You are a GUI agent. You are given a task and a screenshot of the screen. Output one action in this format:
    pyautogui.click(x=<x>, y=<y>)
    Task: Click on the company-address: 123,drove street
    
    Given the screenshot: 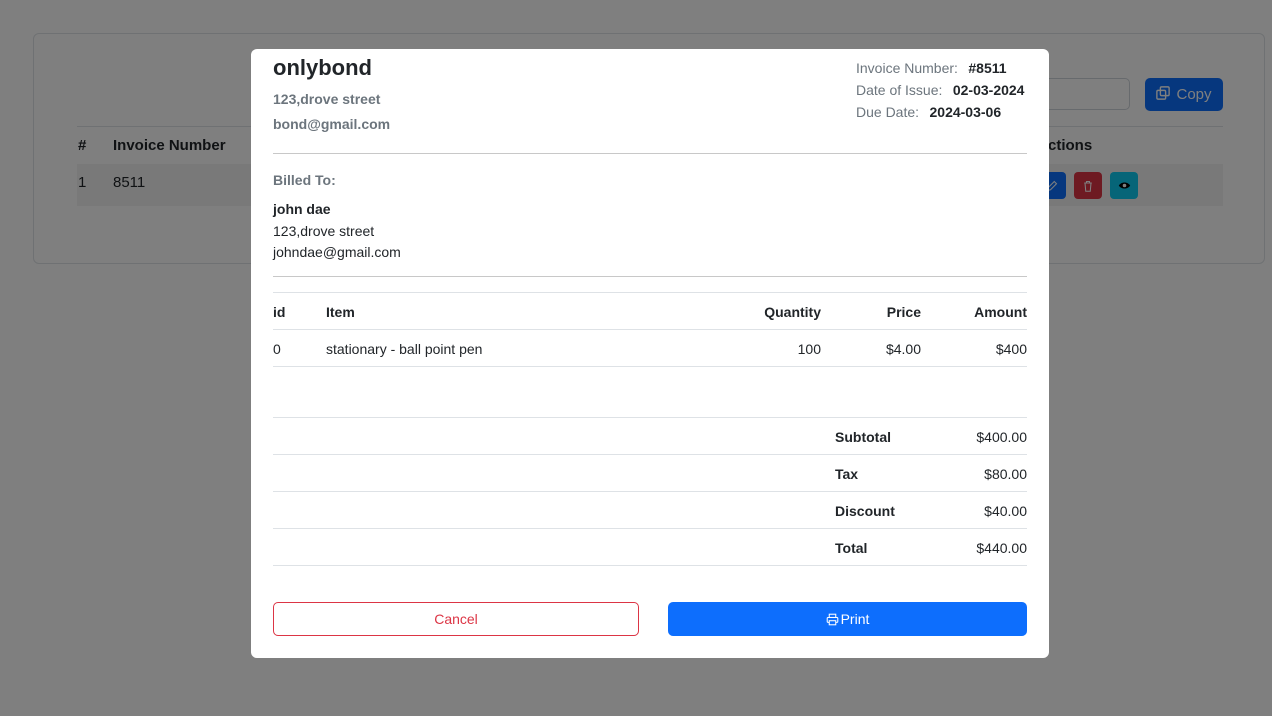 What is the action you would take?
    pyautogui.click(x=327, y=99)
    